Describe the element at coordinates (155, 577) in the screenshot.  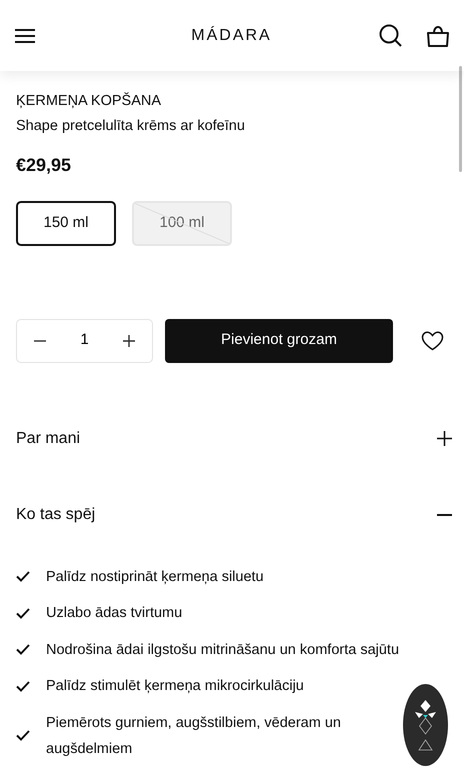
I see `feature-text: Palīdz nostiprināt ķermeņa siluetu` at that location.